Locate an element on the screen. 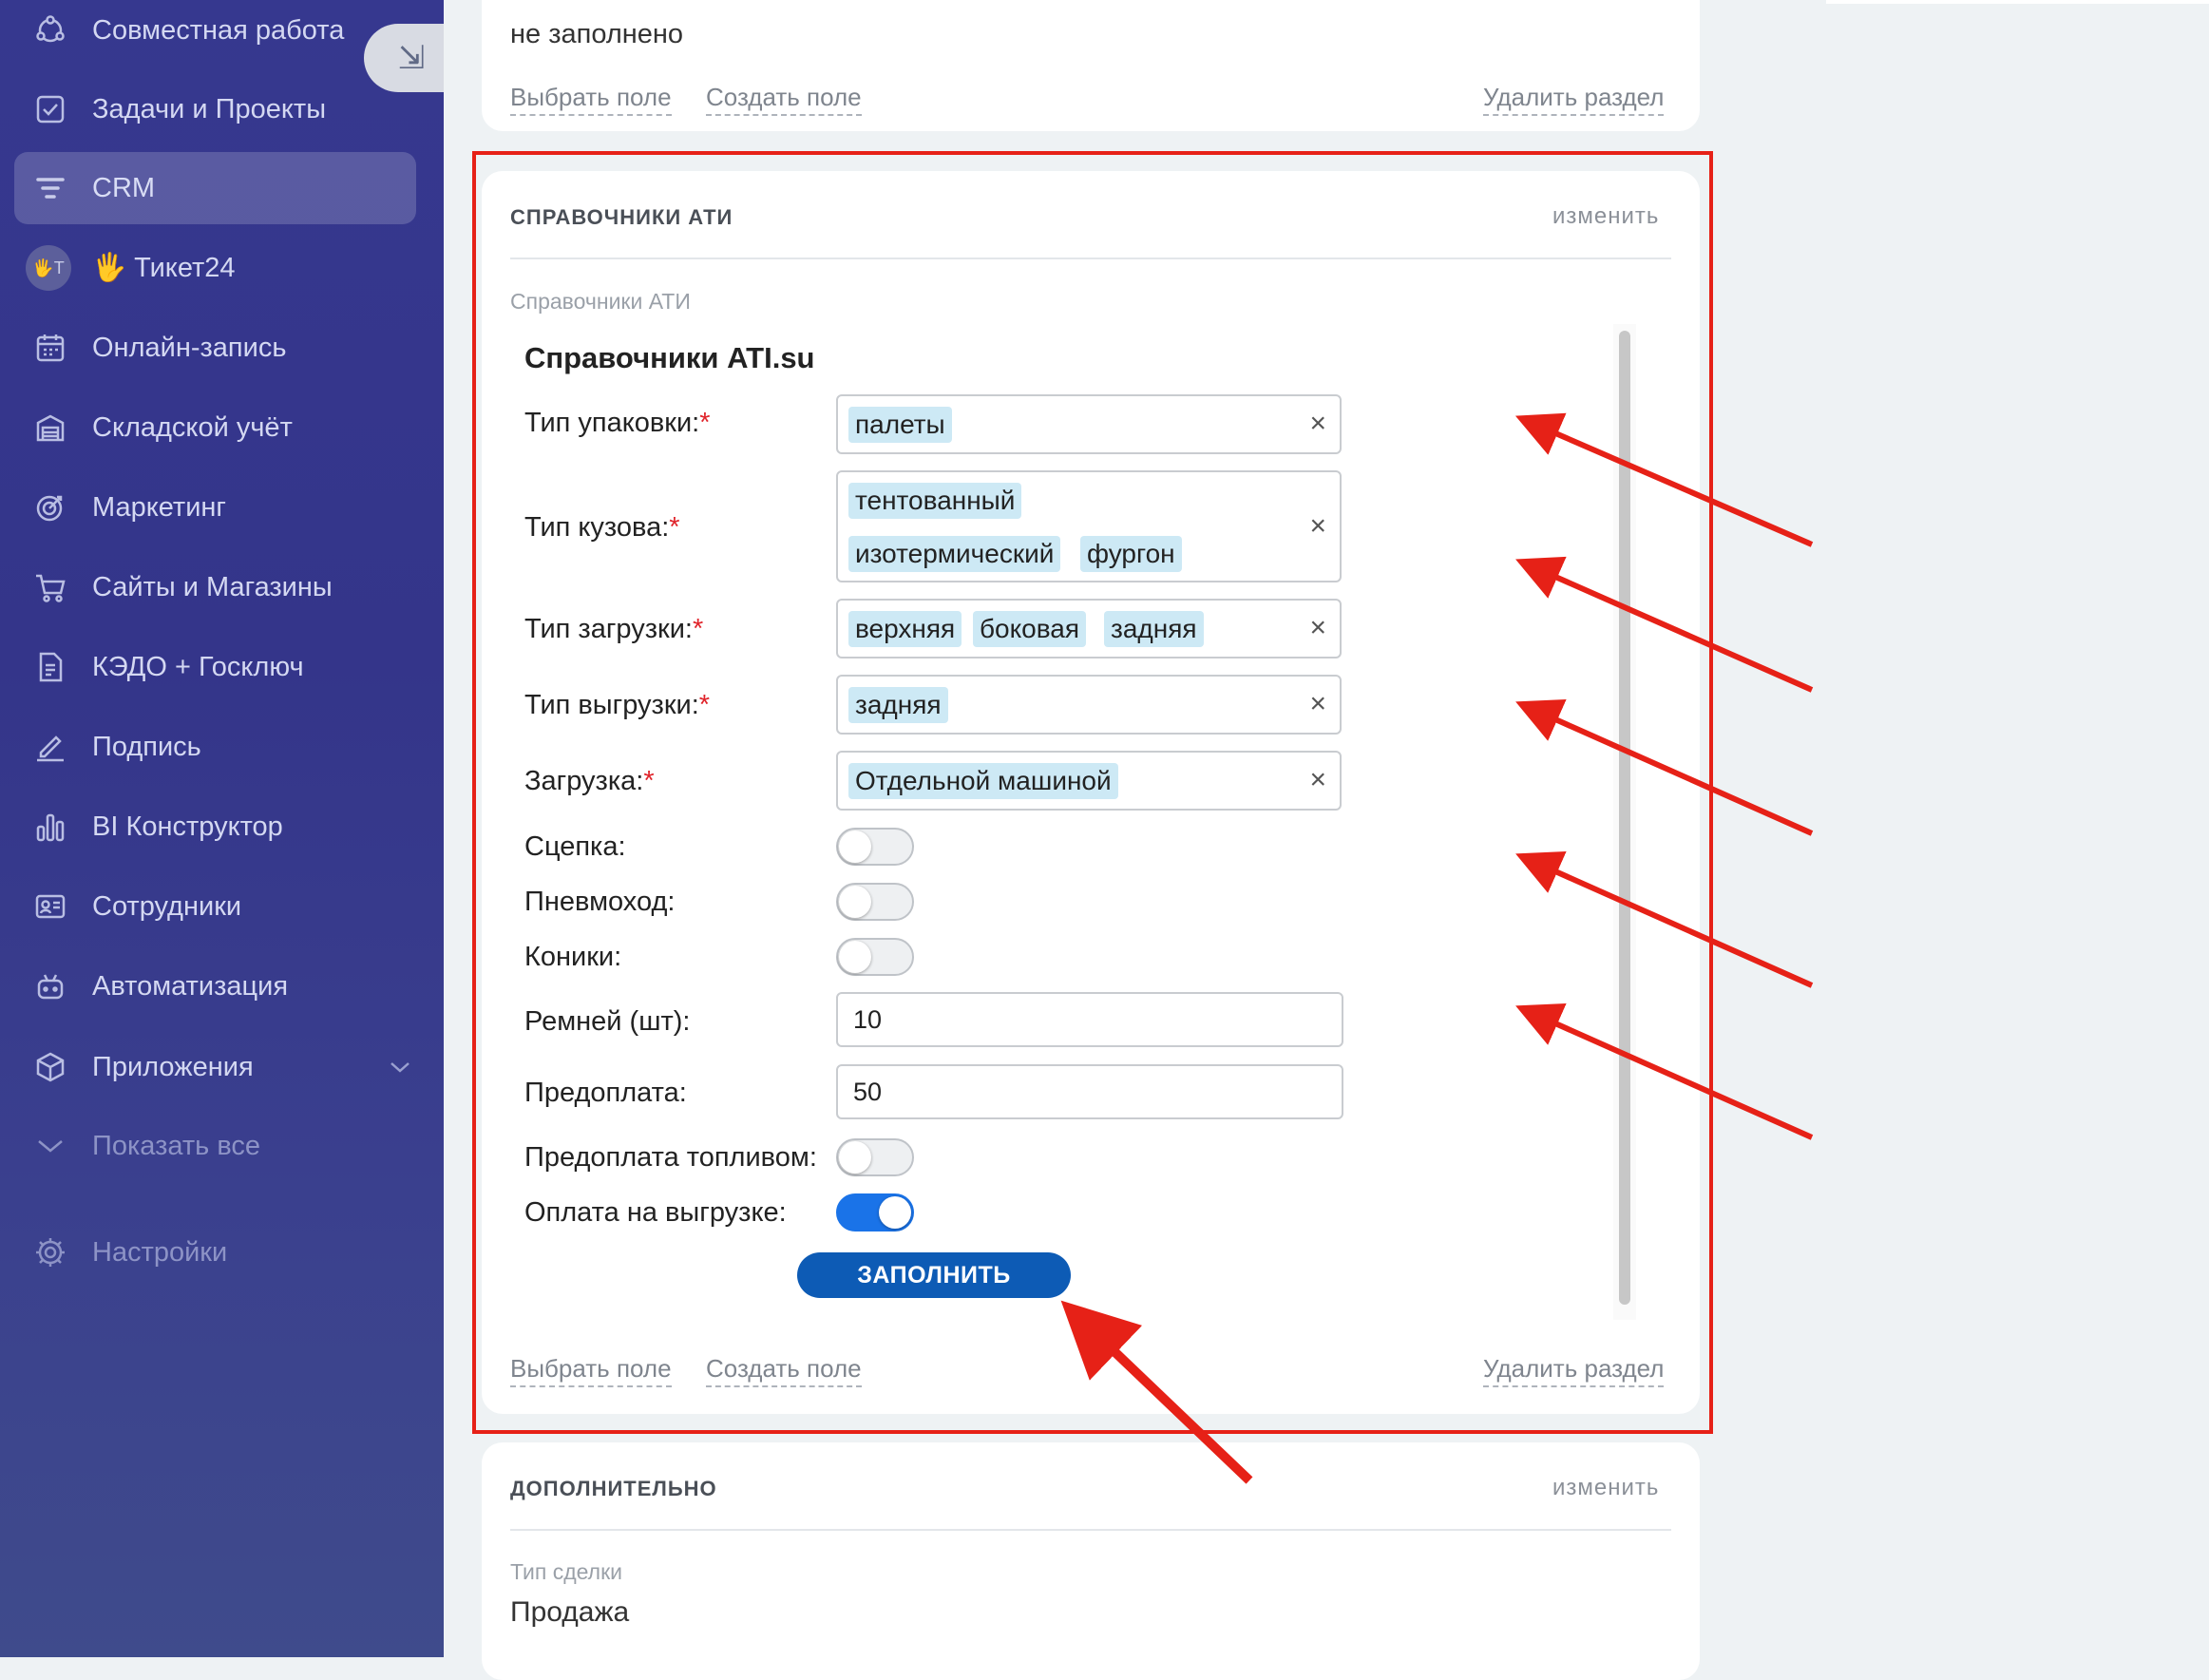 The image size is (2209, 1680). sidebar-item-show-all: Показать все is located at coordinates (215, 1146).